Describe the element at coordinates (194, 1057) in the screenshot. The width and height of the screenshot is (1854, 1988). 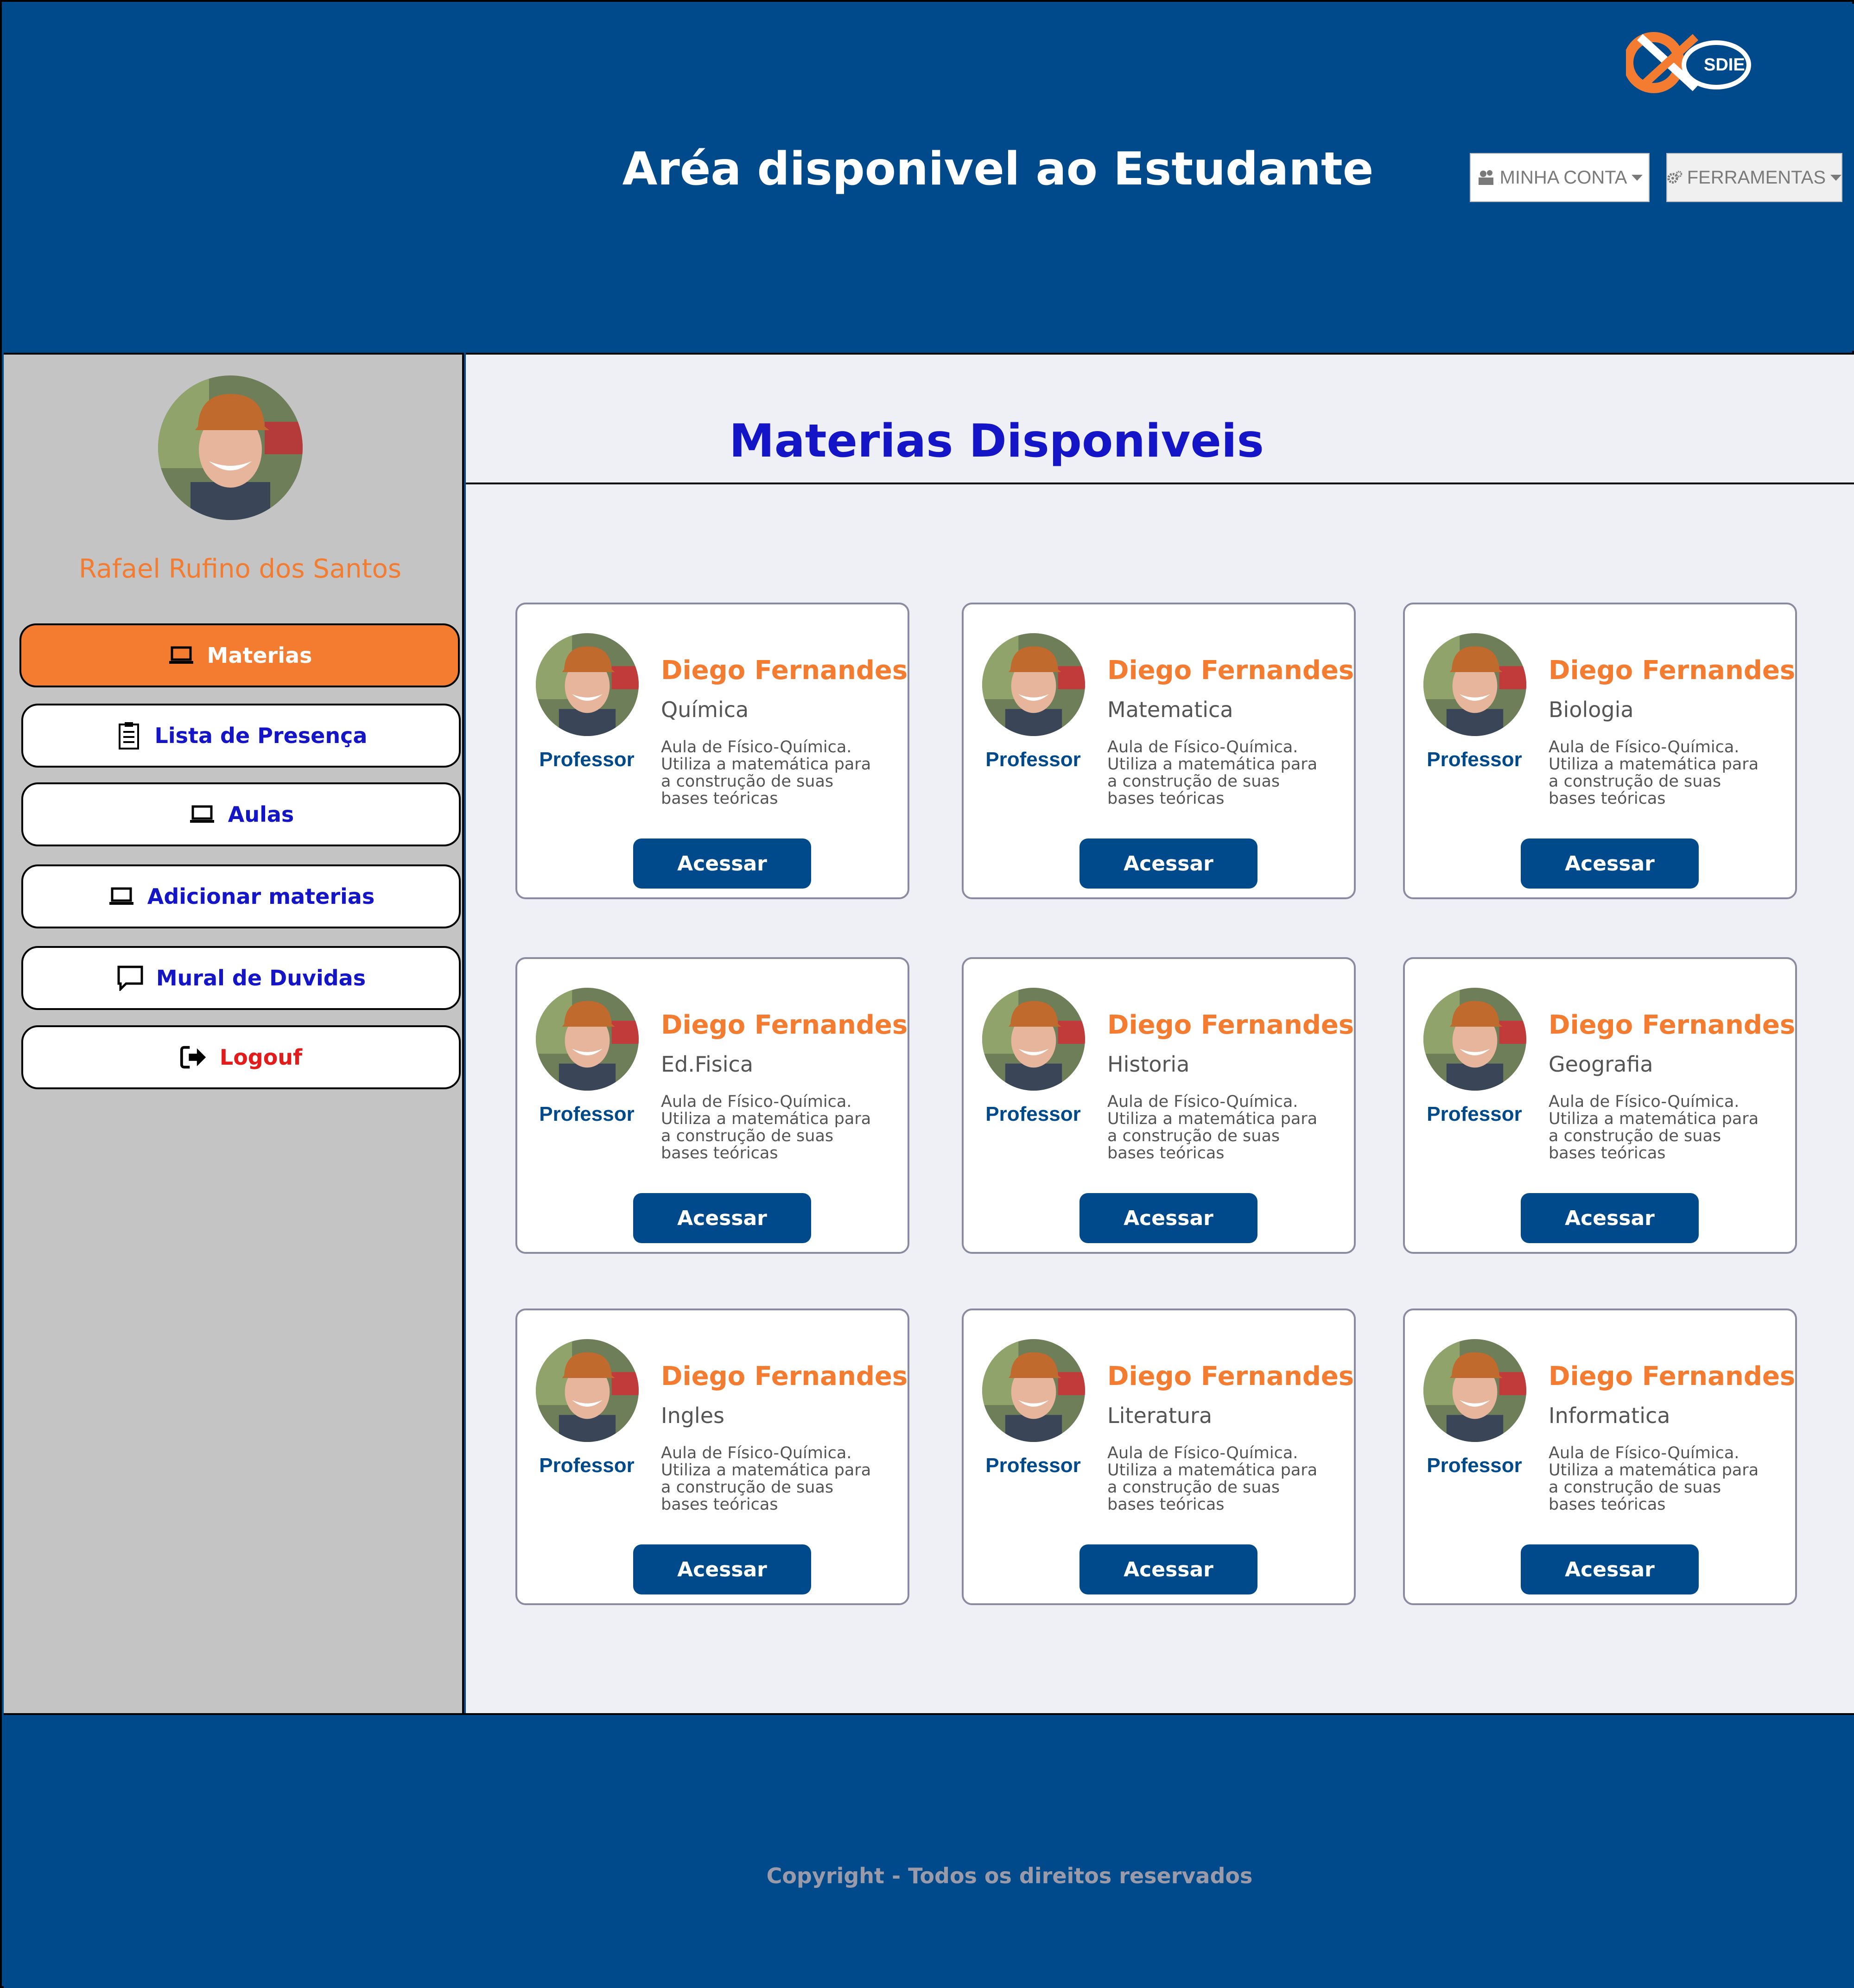
I see `logout-icon` at that location.